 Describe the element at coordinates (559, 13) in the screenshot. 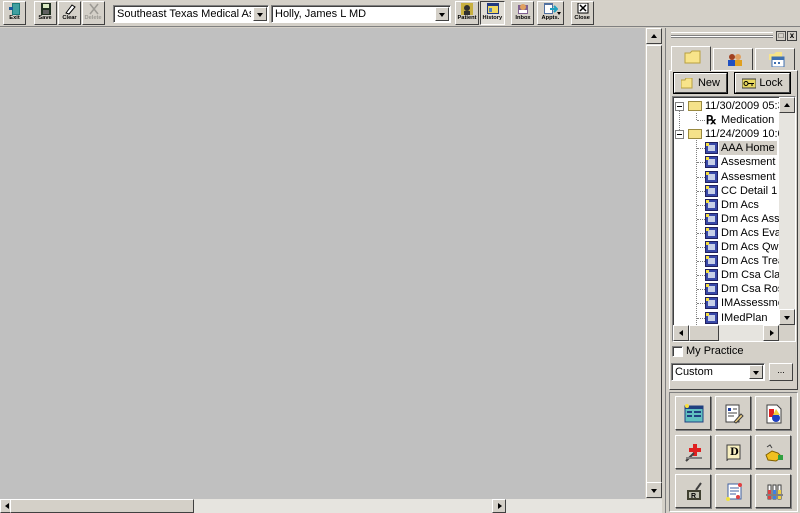

I see `appointments-dropdown-arrow-icon` at that location.